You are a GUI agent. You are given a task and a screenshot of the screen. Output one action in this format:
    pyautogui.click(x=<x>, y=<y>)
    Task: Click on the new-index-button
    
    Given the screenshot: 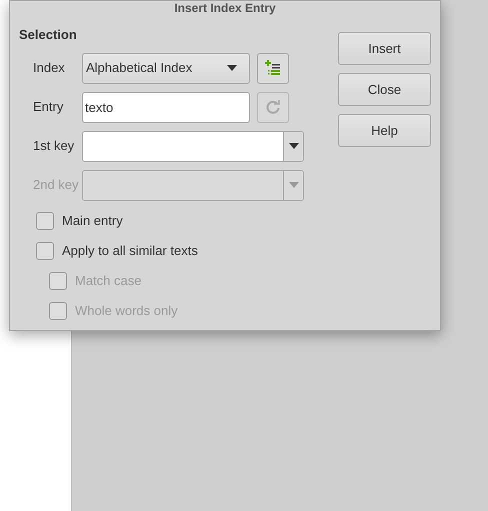 What is the action you would take?
    pyautogui.click(x=273, y=68)
    